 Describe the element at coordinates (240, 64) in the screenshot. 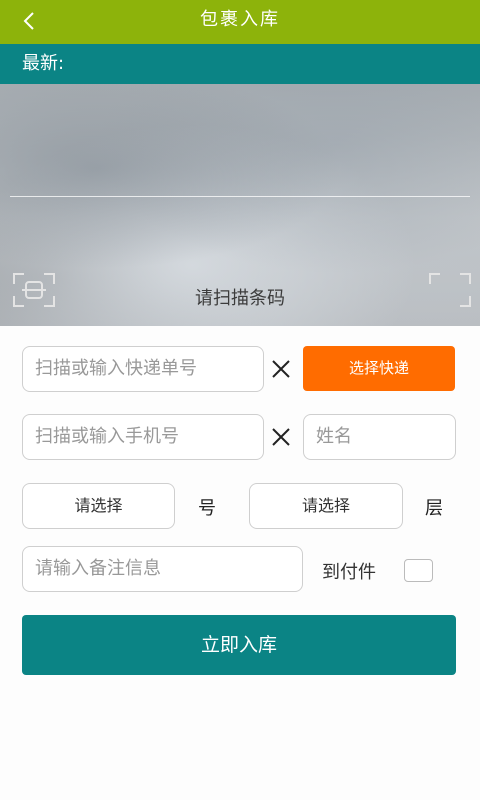

I see `latest-label: 最新:` at that location.